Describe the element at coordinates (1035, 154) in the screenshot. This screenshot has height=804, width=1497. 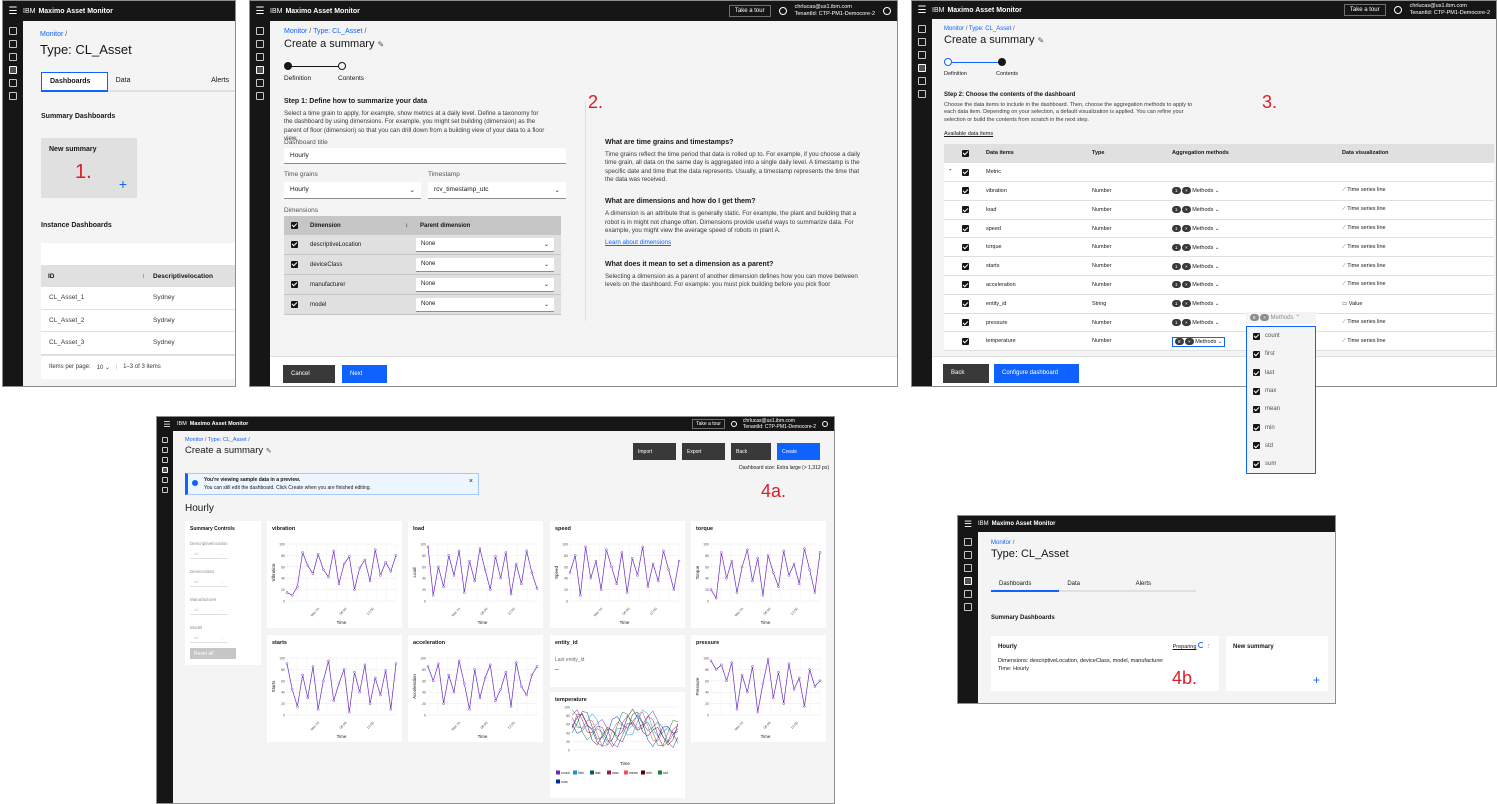
I see `column-header-data-items: Data items` at that location.